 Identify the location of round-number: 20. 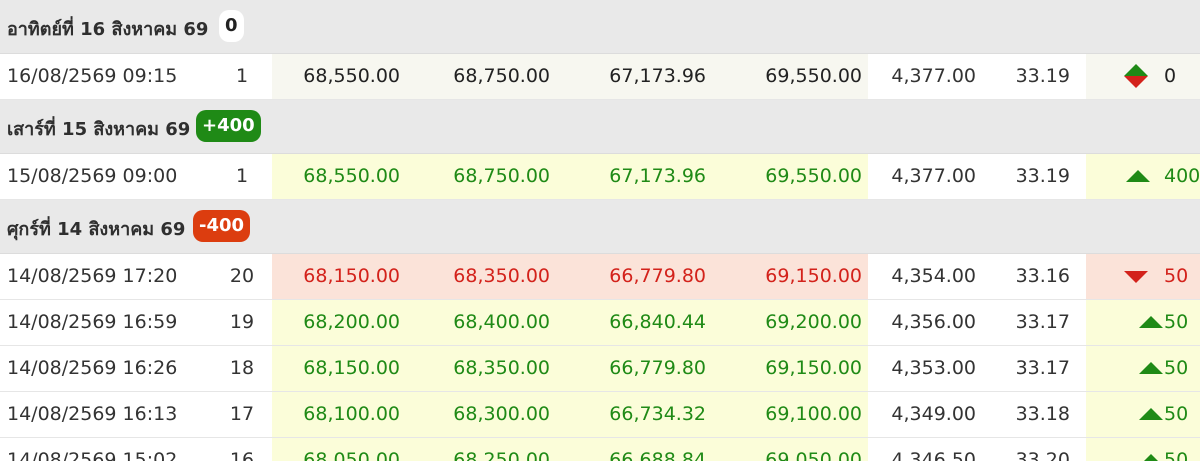
(242, 276).